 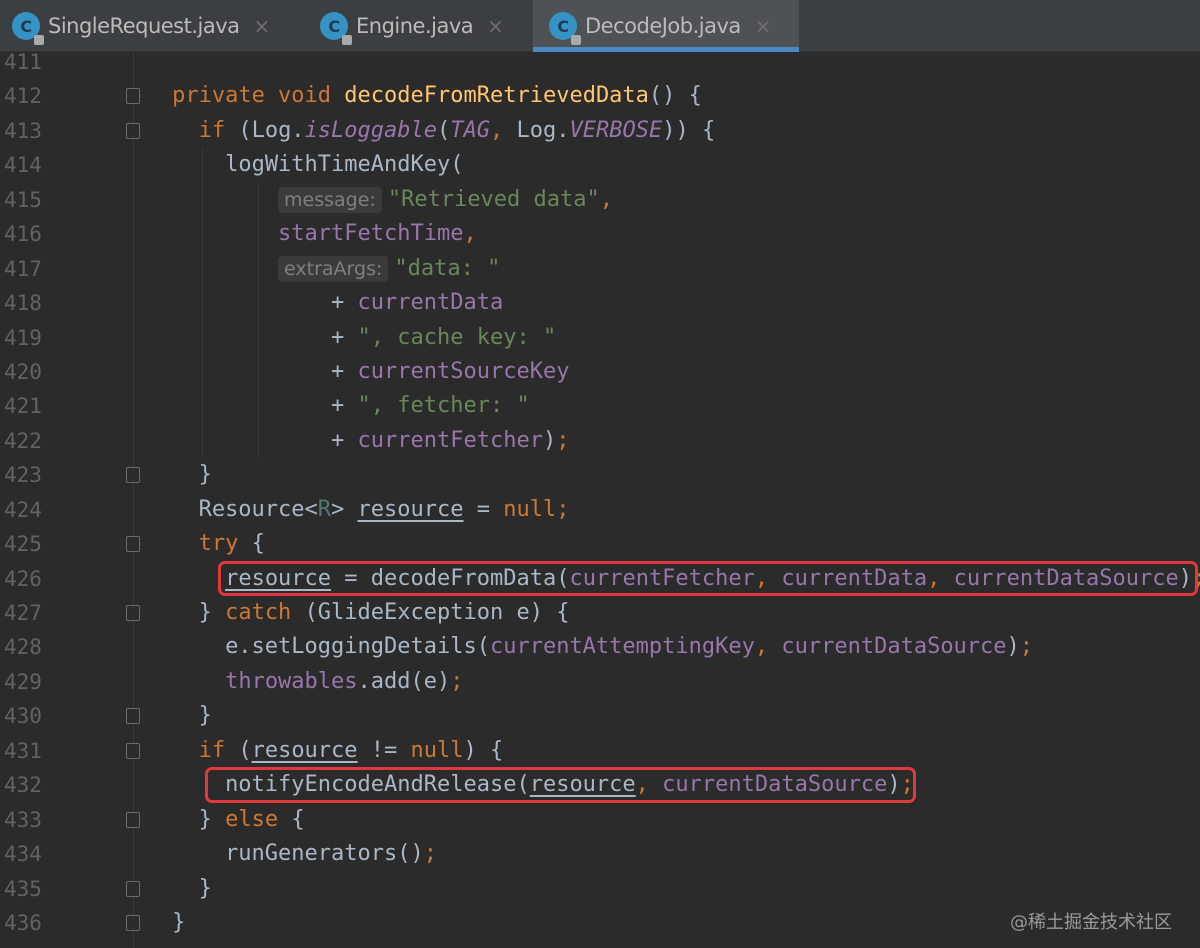 What do you see at coordinates (271, 130) in the screenshot?
I see `code-token: (Log.` at bounding box center [271, 130].